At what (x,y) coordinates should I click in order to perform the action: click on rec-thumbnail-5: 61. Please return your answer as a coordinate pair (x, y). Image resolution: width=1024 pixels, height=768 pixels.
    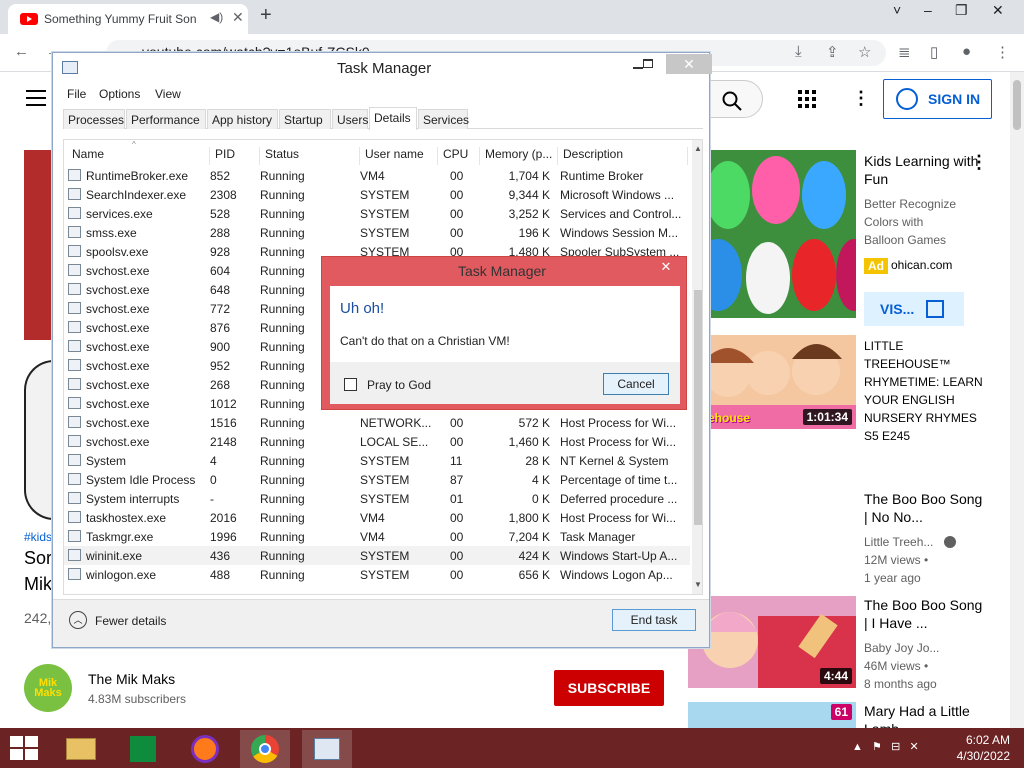
    Looking at the image, I should click on (772, 715).